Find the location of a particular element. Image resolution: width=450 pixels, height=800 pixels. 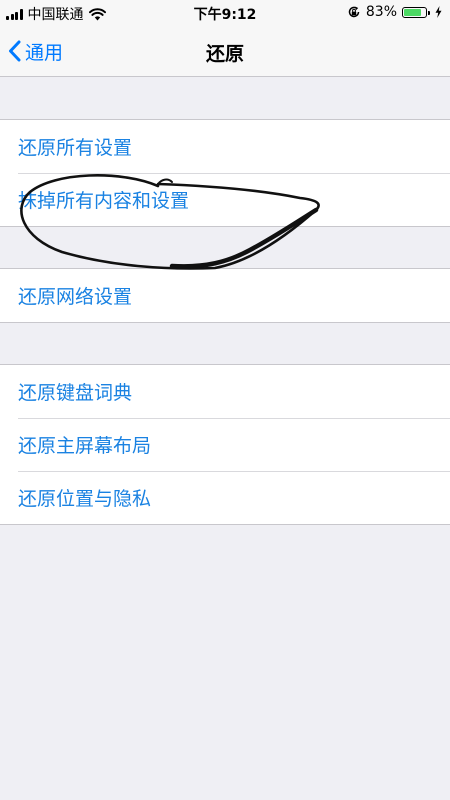

reset-location-privacy-cell: 还原位置与隐私 is located at coordinates (225, 497).